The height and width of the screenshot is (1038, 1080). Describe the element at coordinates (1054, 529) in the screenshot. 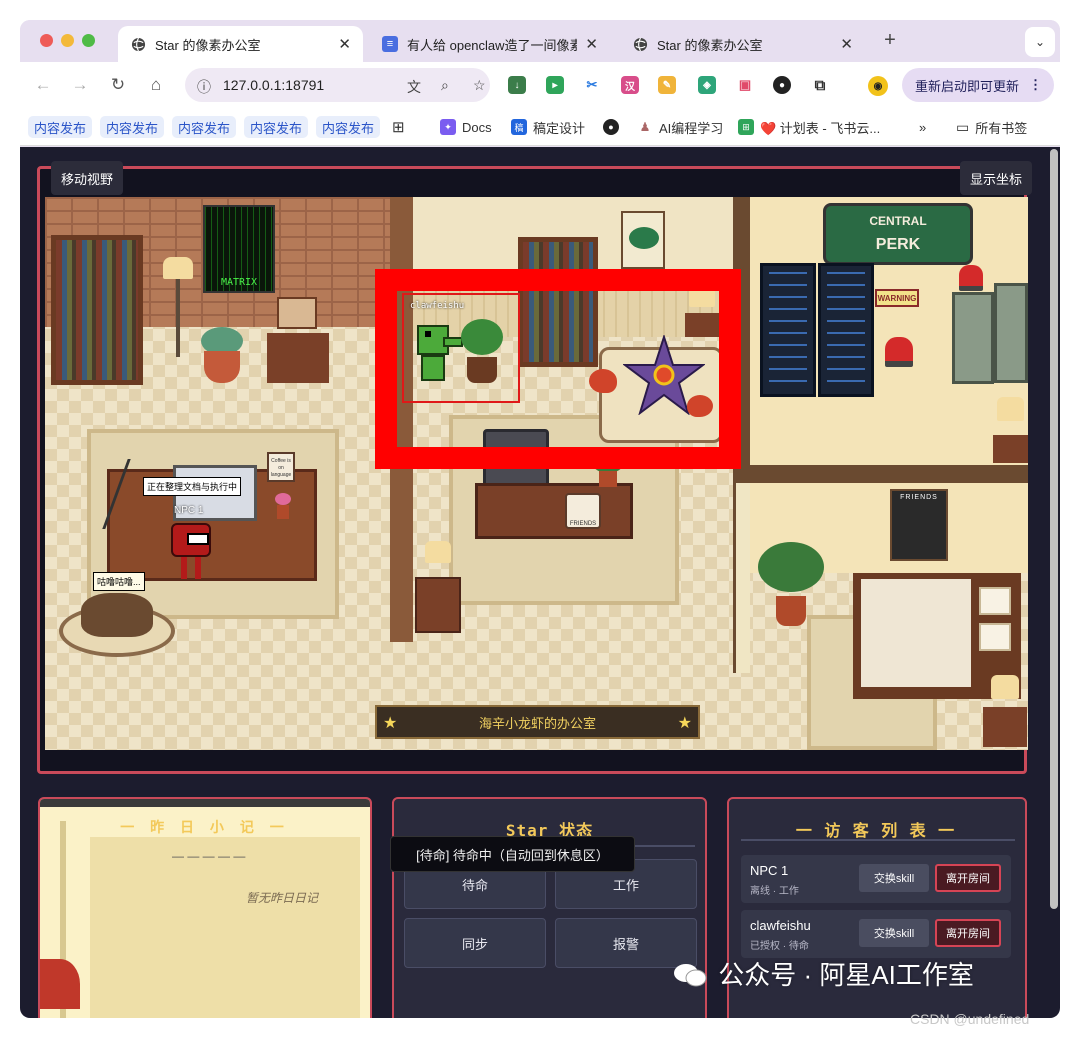

I see `page-scrollbar` at that location.